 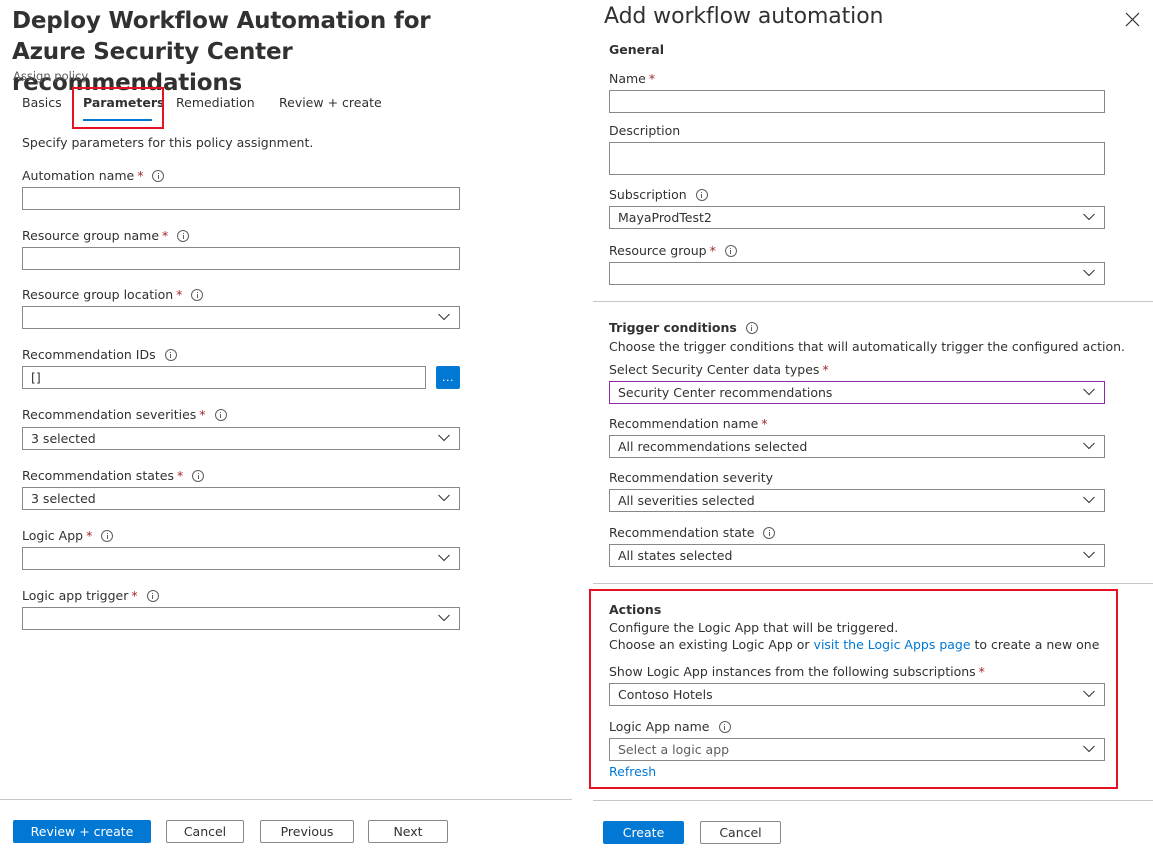 I want to click on recommendation-state-select: All states selected, so click(x=857, y=555).